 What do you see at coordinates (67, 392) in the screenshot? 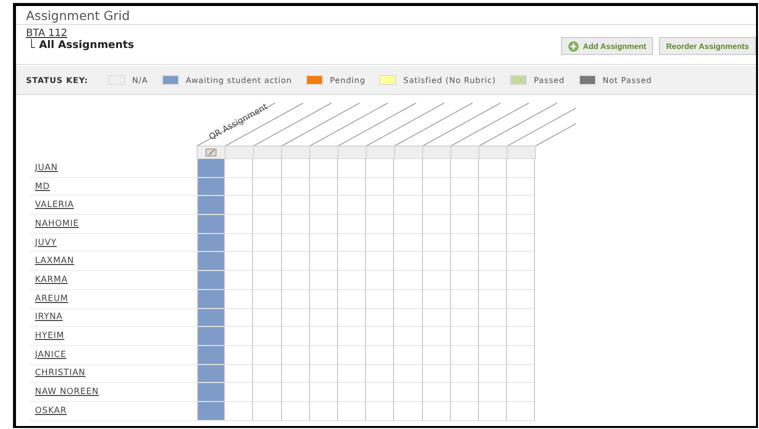
I see `student-link: NAW NOREEN` at bounding box center [67, 392].